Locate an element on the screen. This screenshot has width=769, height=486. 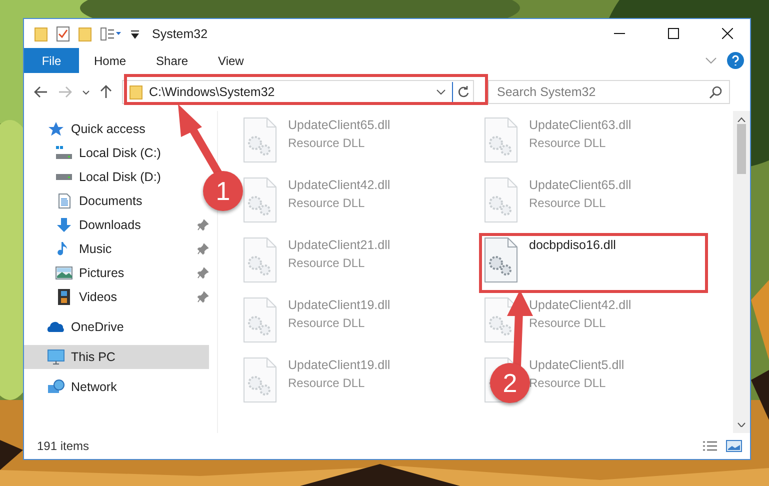
cloud-icon is located at coordinates (56, 327).